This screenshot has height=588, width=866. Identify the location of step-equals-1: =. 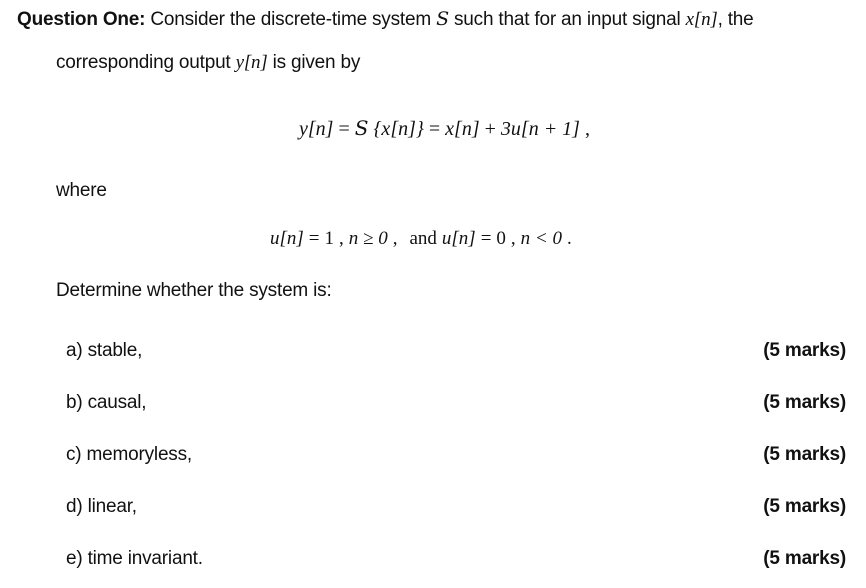
(314, 238).